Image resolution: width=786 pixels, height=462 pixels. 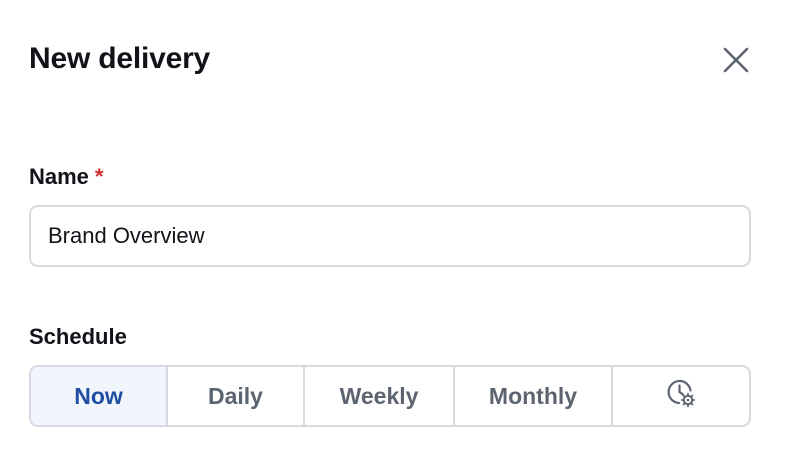 I want to click on schedule-option-daily: Daily, so click(x=236, y=396).